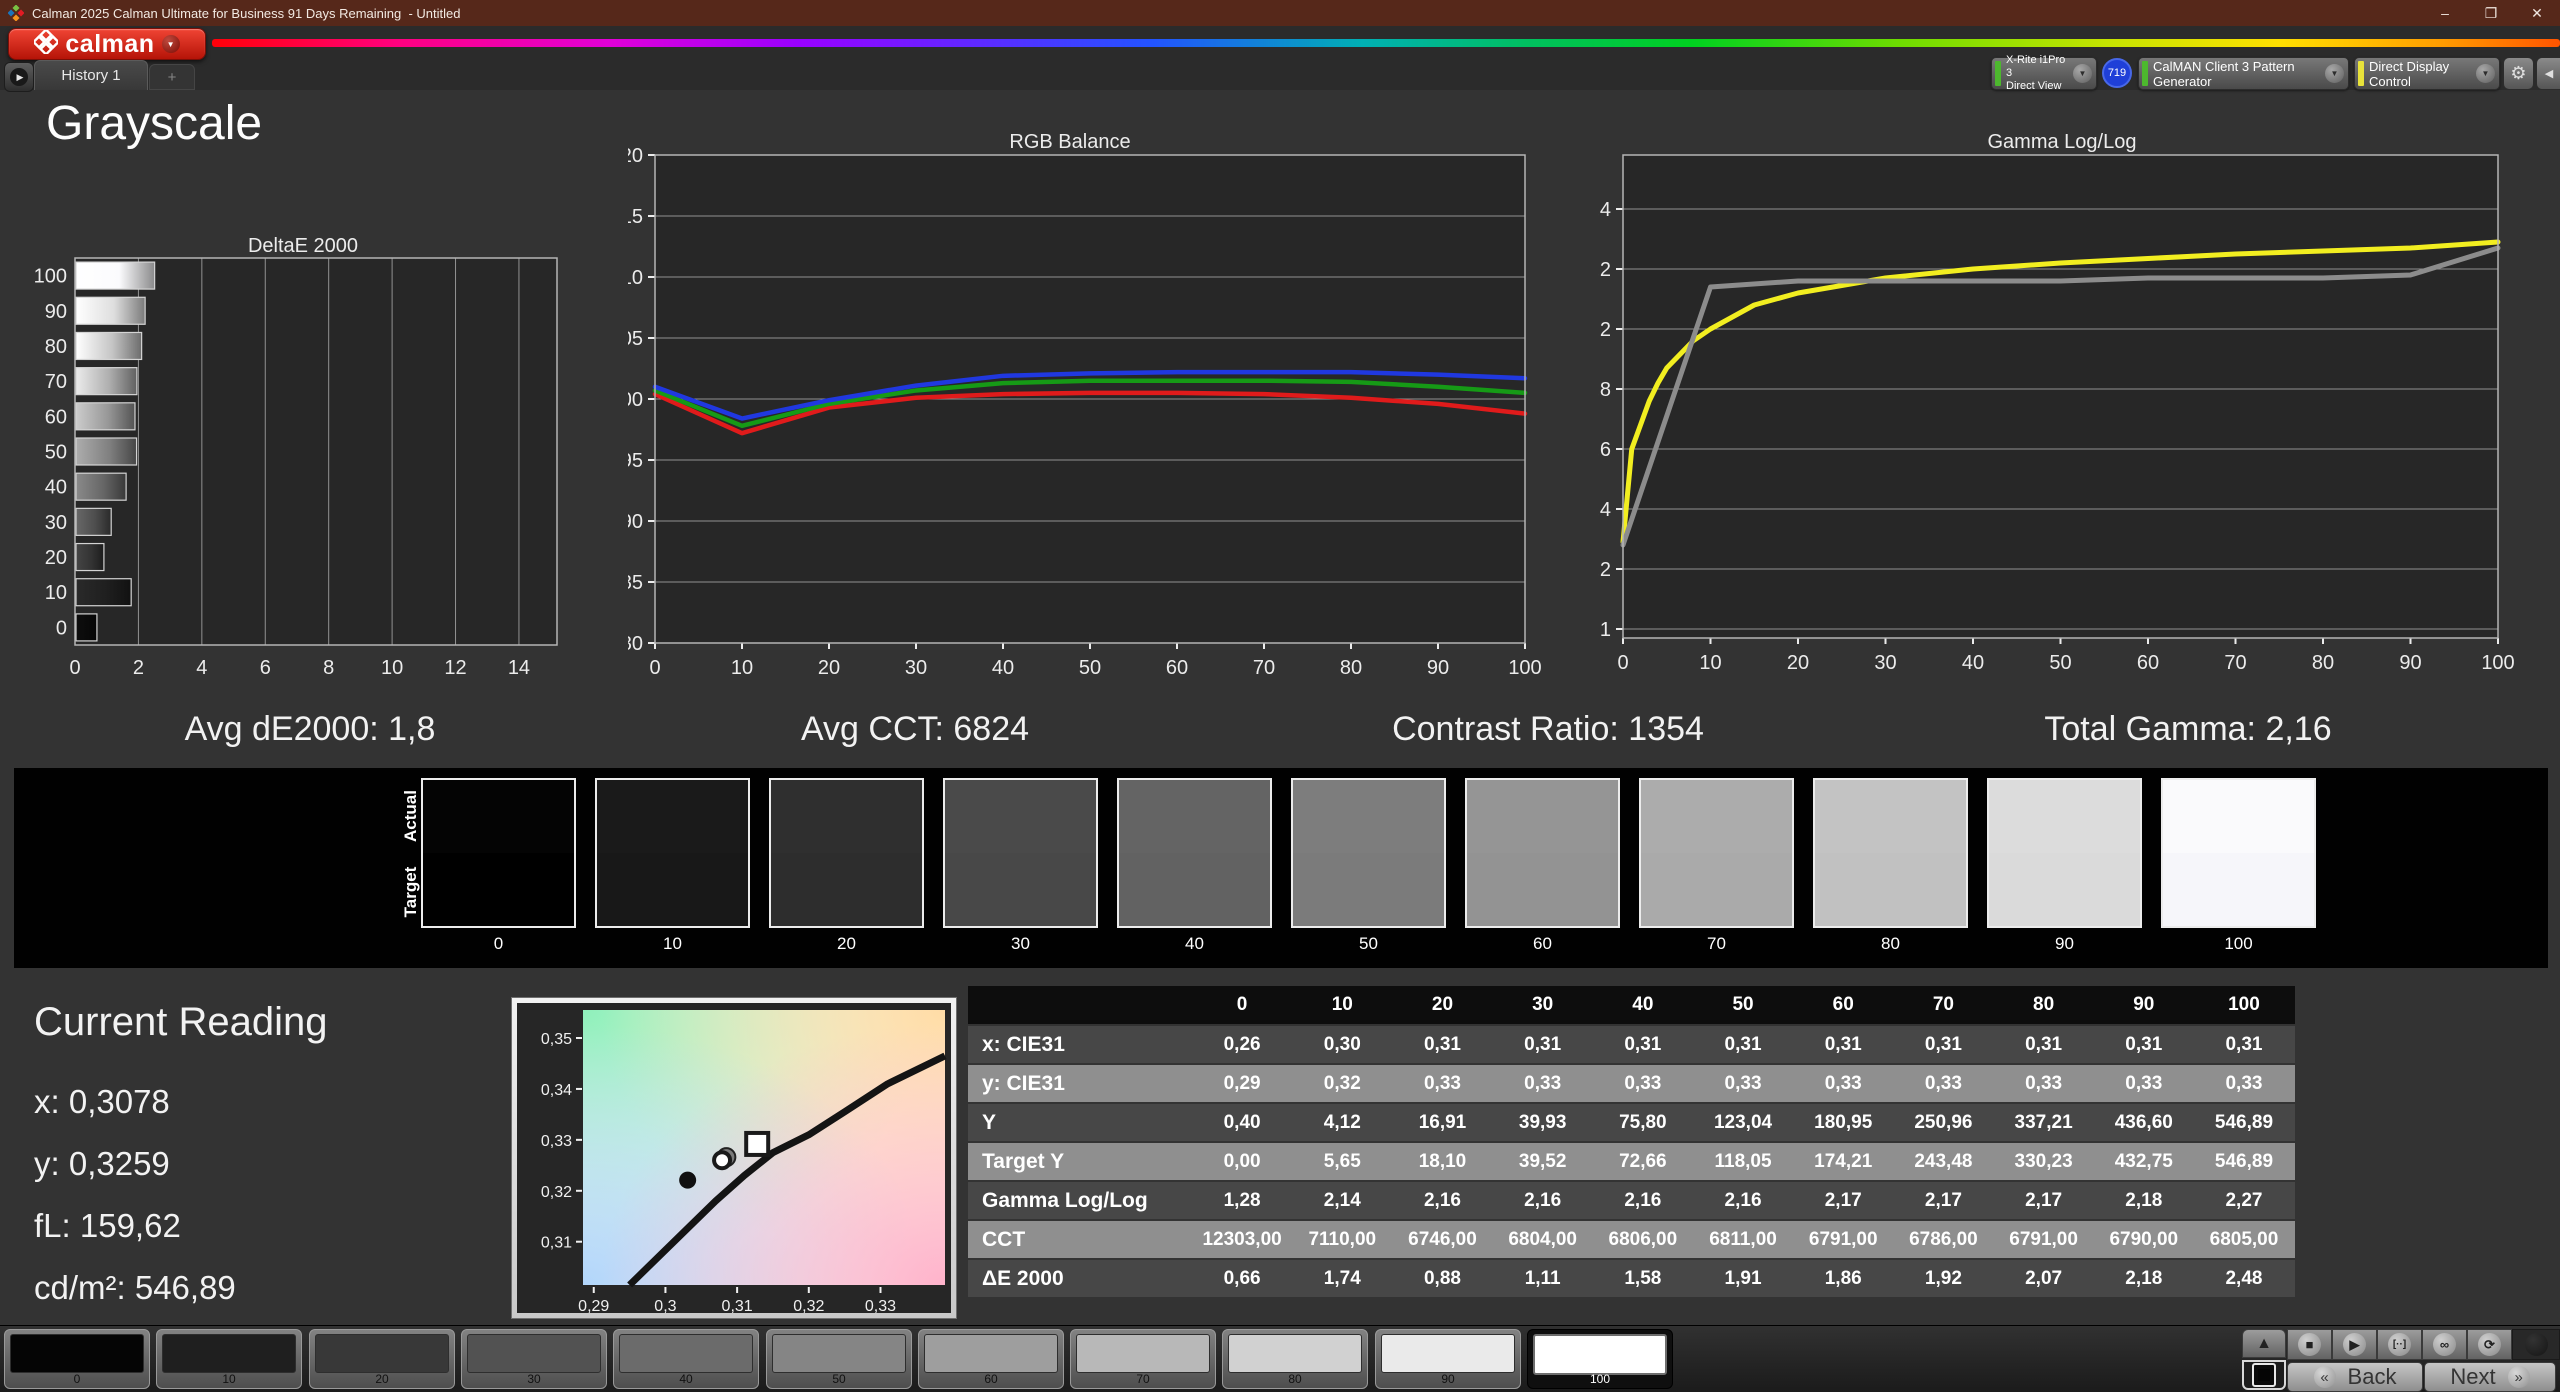 Image resolution: width=2560 pixels, height=1392 pixels. What do you see at coordinates (1622, 663) in the screenshot?
I see `svg-text: 0` at bounding box center [1622, 663].